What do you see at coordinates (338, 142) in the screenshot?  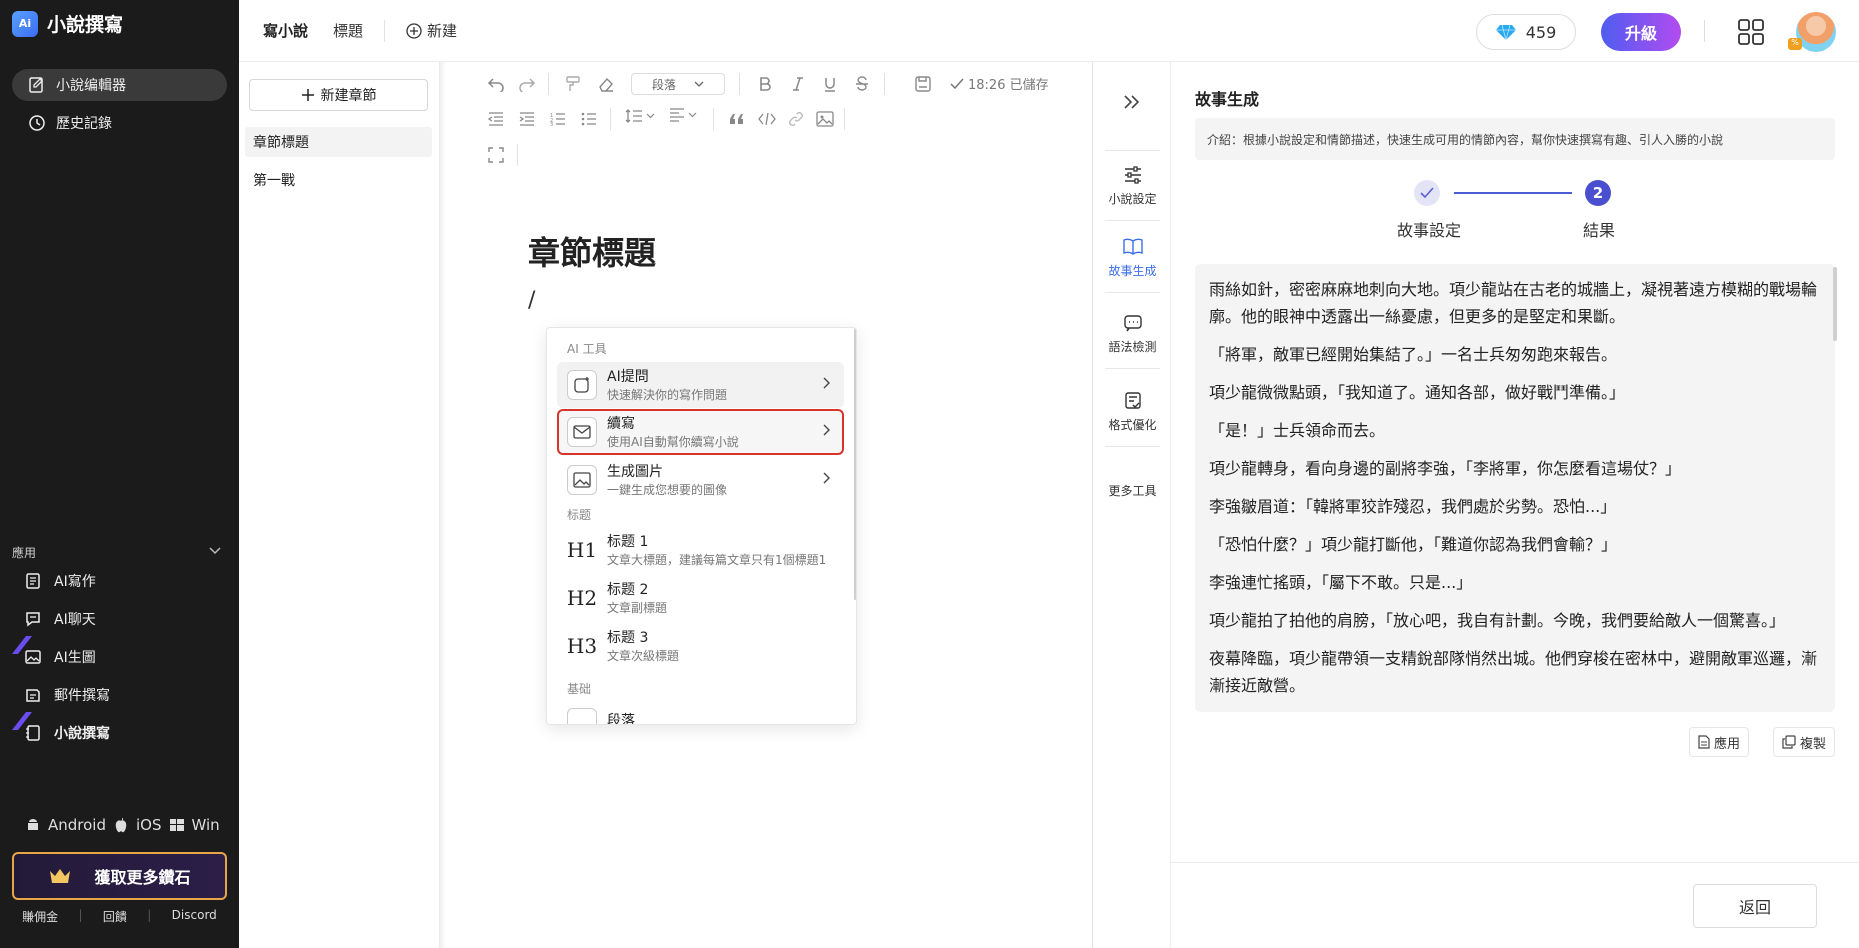 I see `chapter-item: 章節標題` at bounding box center [338, 142].